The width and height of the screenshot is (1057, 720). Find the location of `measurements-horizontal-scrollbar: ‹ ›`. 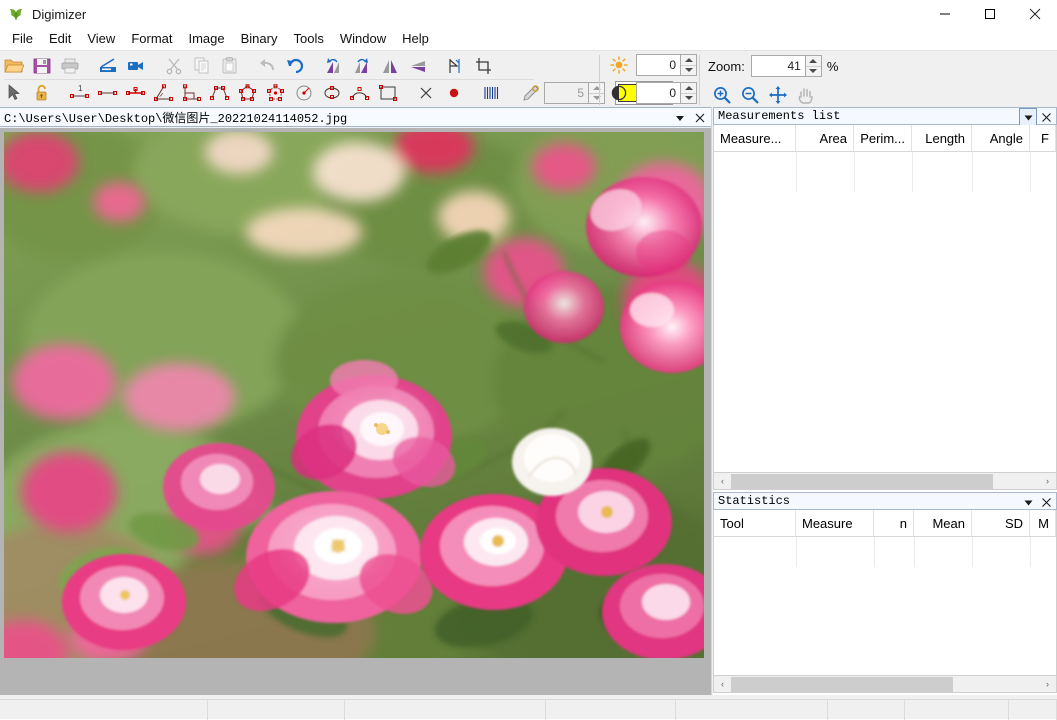

measurements-horizontal-scrollbar: ‹ › is located at coordinates (885, 481).